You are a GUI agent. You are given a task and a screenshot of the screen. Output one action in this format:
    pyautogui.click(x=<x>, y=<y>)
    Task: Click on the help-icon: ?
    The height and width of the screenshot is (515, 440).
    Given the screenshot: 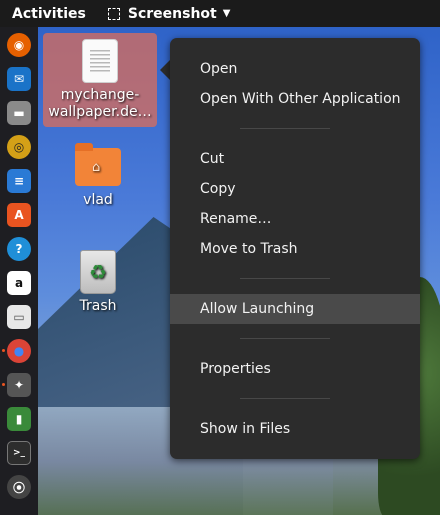 What is the action you would take?
    pyautogui.click(x=19, y=249)
    